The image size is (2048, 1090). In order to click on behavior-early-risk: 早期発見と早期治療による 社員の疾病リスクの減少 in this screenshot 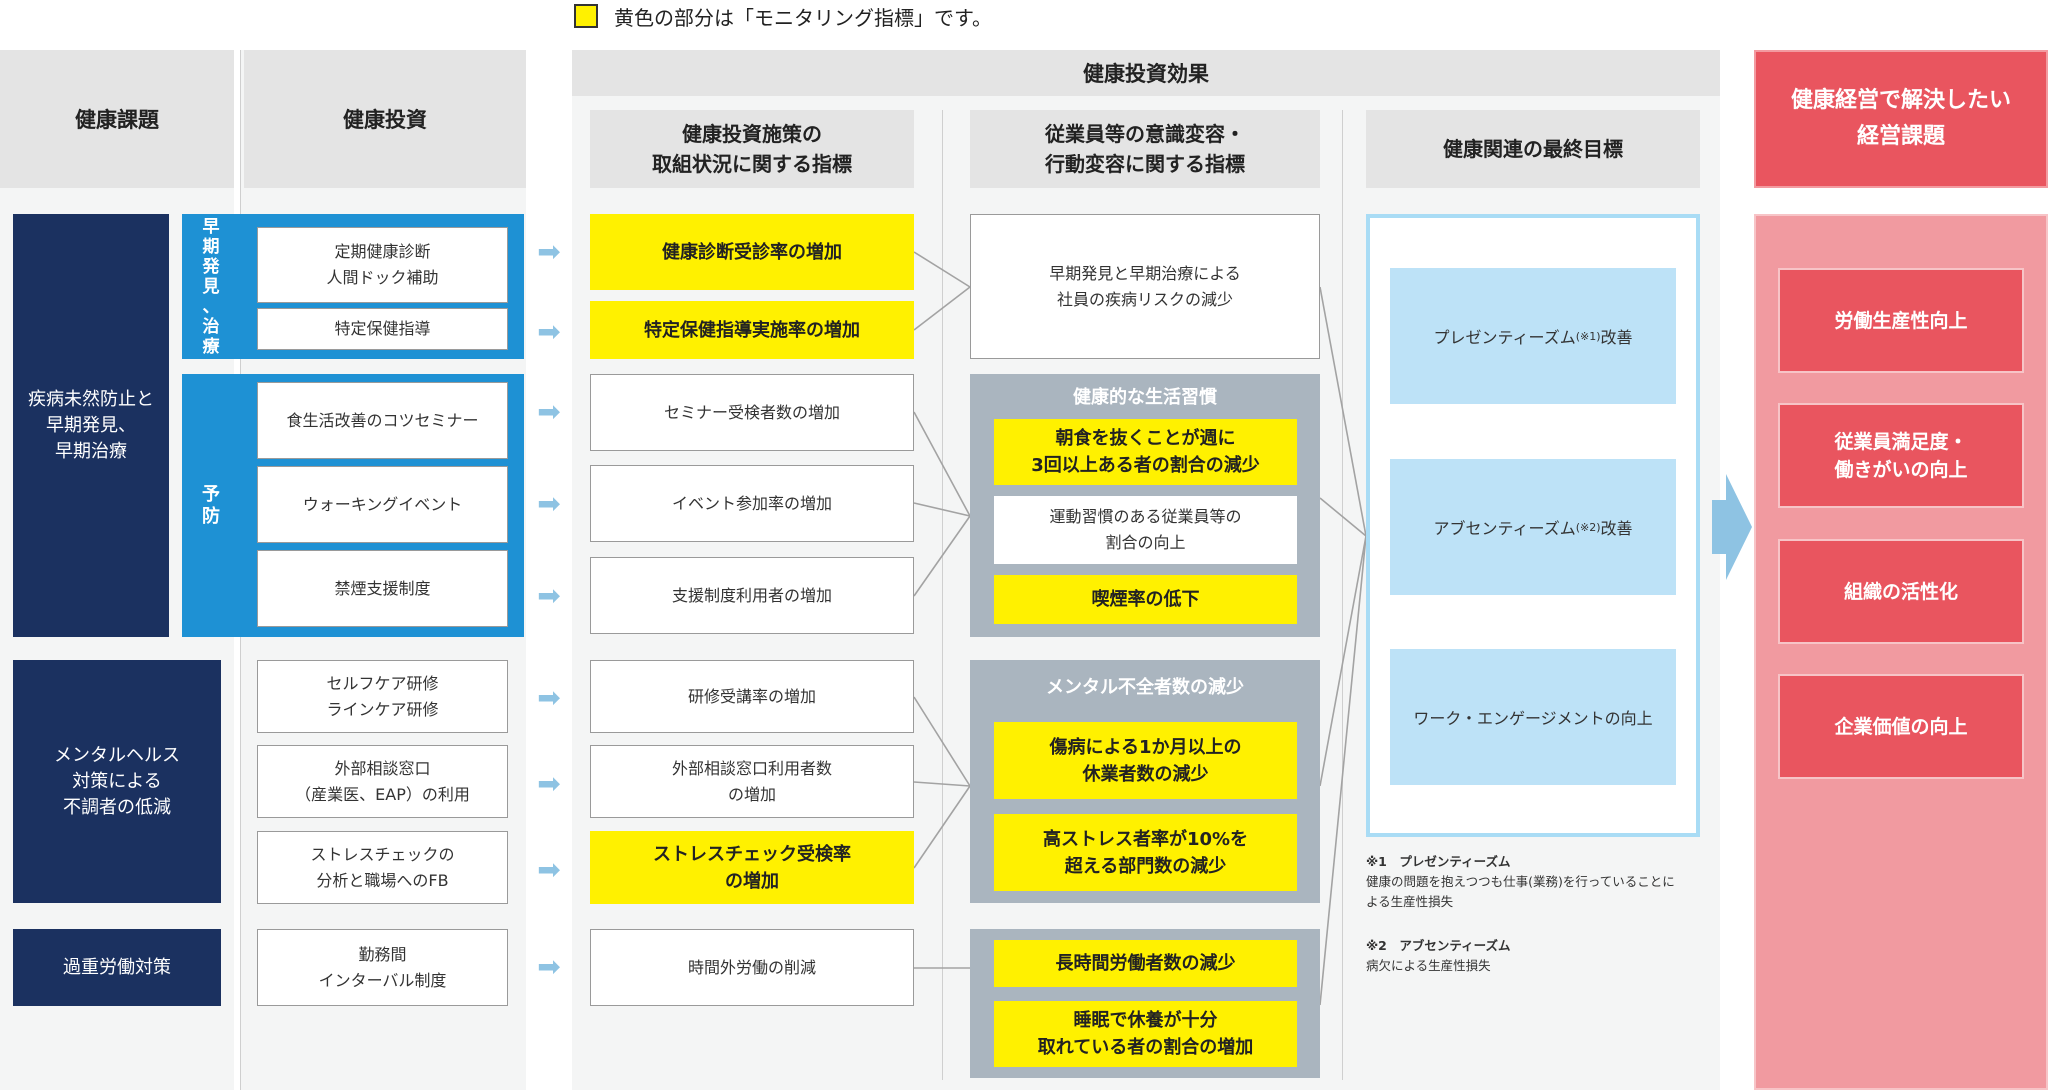, I will do `click(1145, 286)`.